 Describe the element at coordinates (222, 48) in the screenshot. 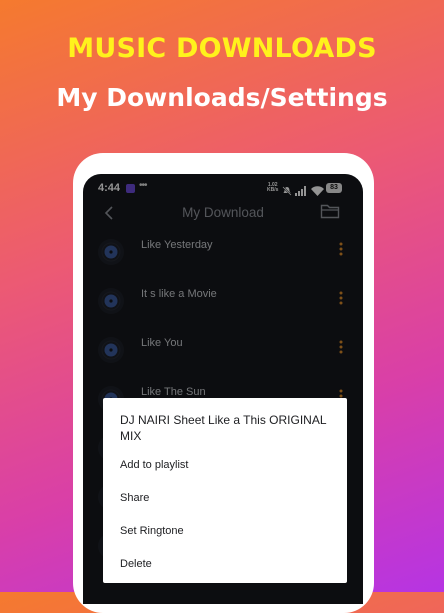

I see `promo-title: MUSIC DOWNLOADS` at that location.